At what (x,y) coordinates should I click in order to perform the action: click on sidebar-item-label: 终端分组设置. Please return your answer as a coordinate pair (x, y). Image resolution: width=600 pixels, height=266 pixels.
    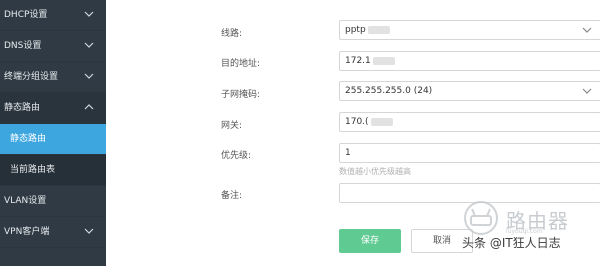
    Looking at the image, I should click on (31, 77).